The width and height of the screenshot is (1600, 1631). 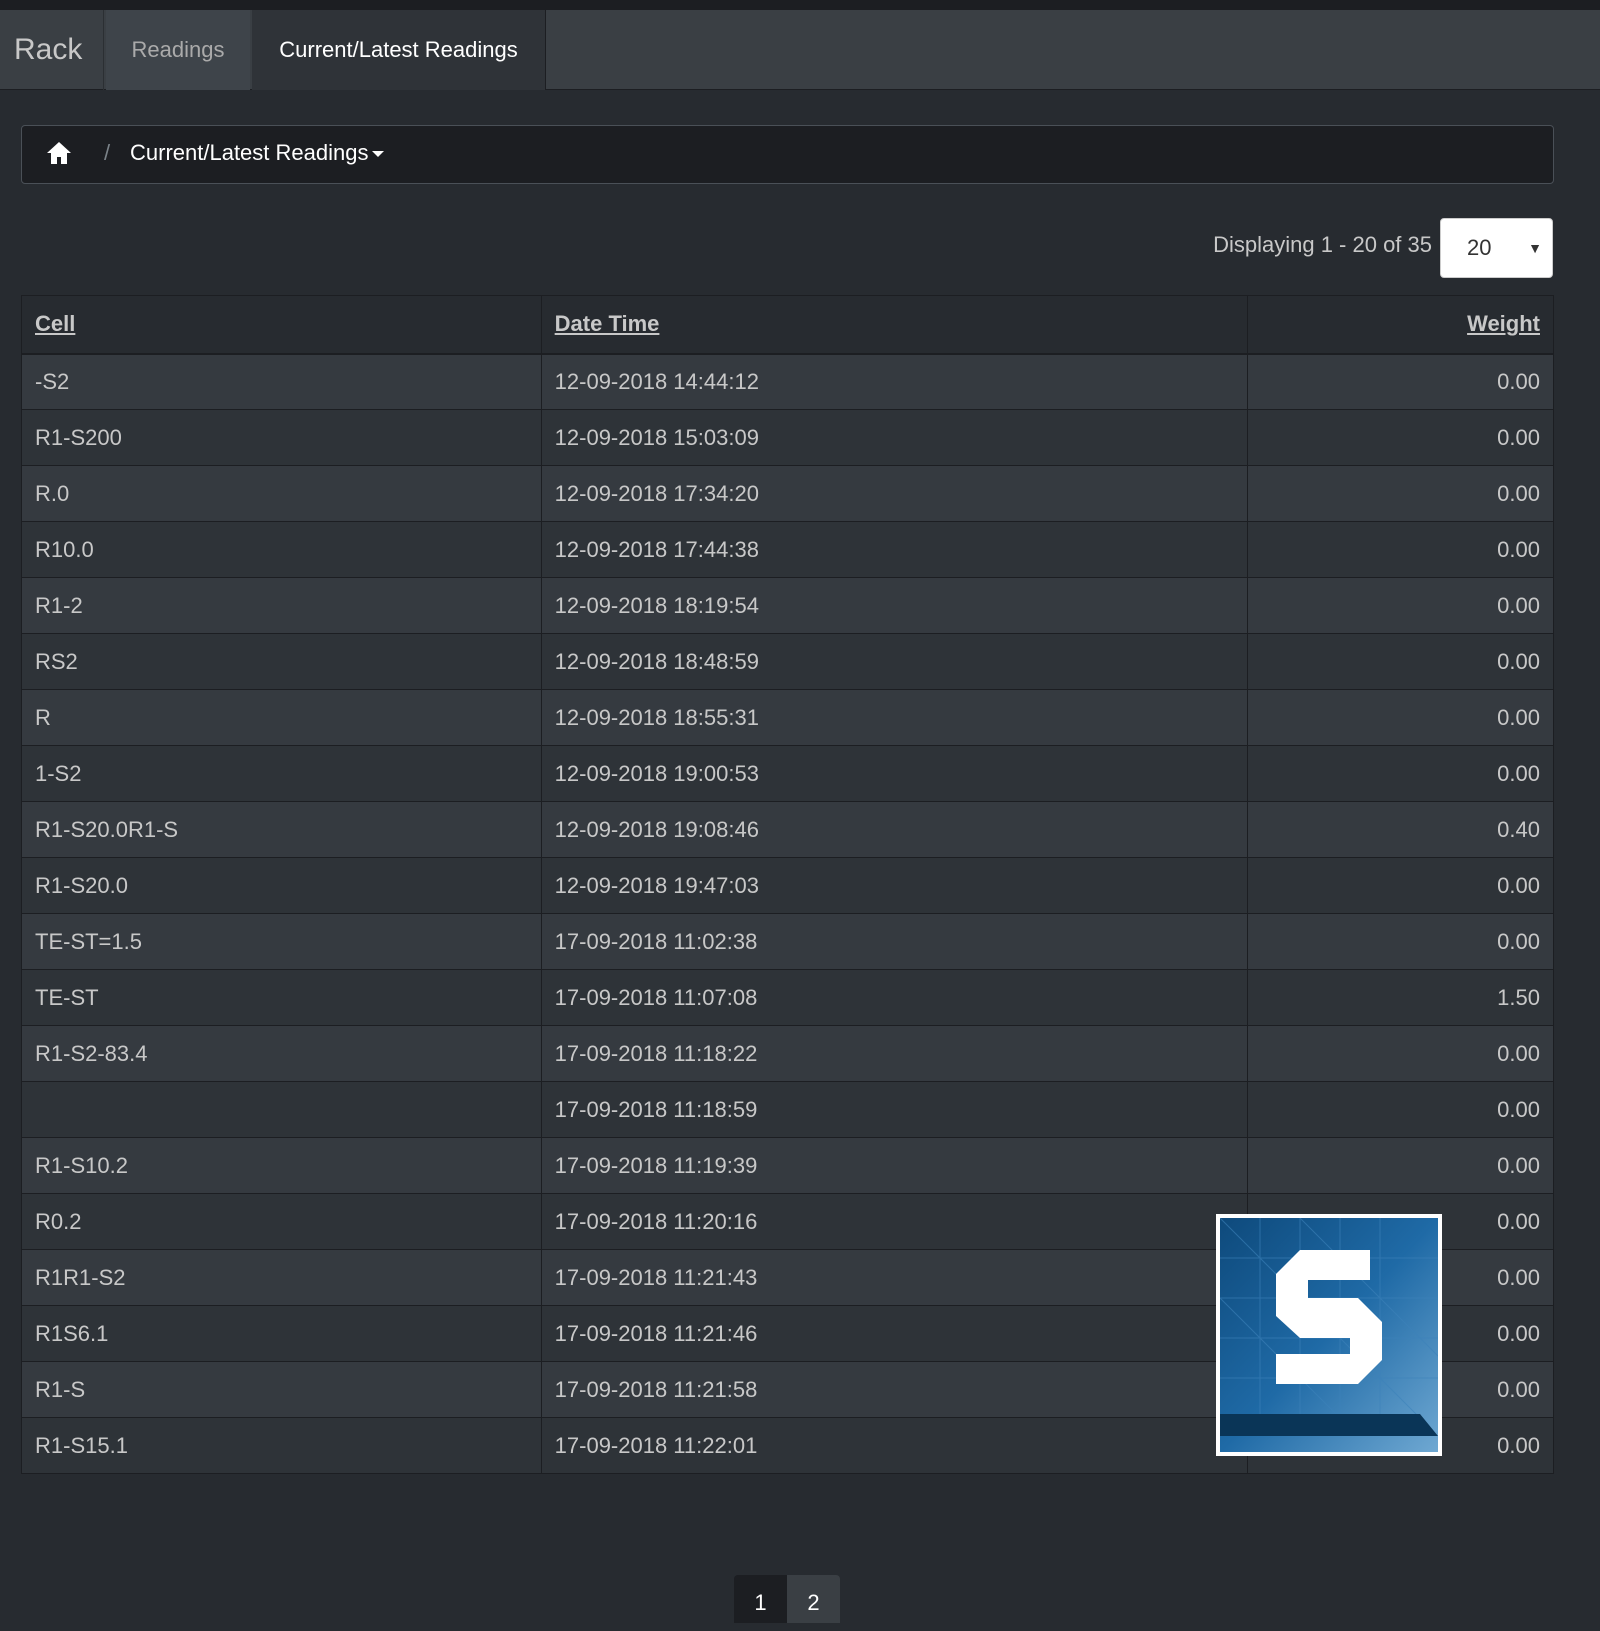 I want to click on cell-date-time: 17-09-2018 11:21:58, so click(x=894, y=1389).